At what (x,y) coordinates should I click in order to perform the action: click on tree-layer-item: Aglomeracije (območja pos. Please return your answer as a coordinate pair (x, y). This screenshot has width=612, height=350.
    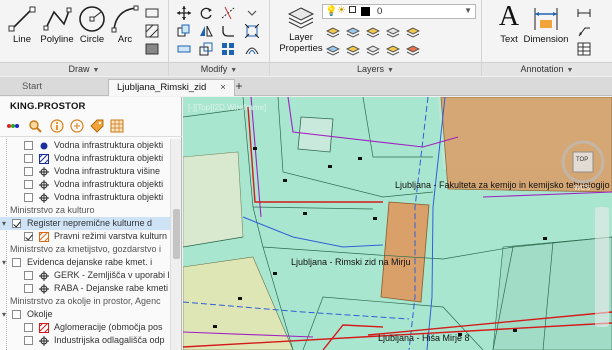
    Looking at the image, I should click on (85, 327).